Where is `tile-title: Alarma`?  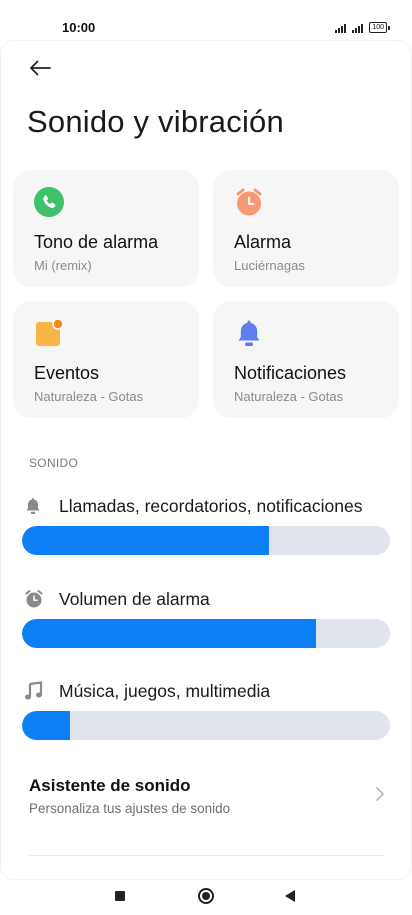
tile-title: Alarma is located at coordinates (263, 242).